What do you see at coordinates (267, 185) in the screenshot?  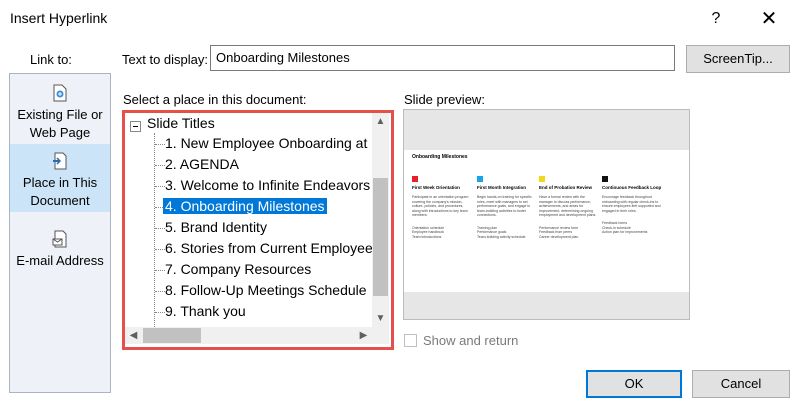 I see `tree-item: 3. Welcome to Infinite Endeavors` at bounding box center [267, 185].